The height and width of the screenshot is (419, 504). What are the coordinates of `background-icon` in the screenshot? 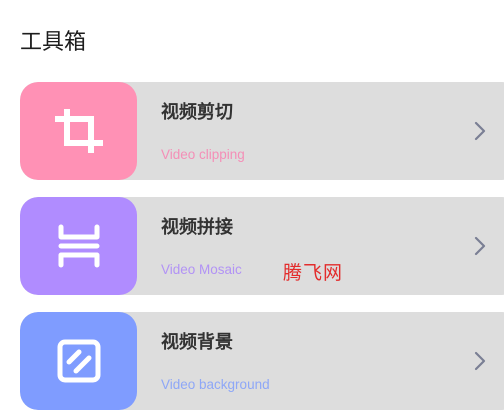 It's located at (78, 361).